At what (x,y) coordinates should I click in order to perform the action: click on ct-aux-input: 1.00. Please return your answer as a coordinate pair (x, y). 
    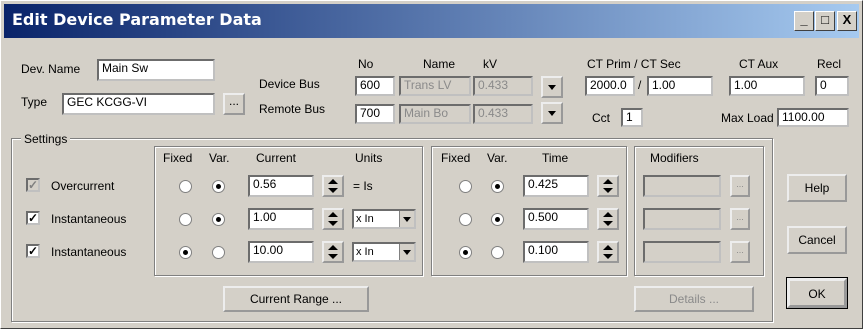
    Looking at the image, I should click on (767, 86).